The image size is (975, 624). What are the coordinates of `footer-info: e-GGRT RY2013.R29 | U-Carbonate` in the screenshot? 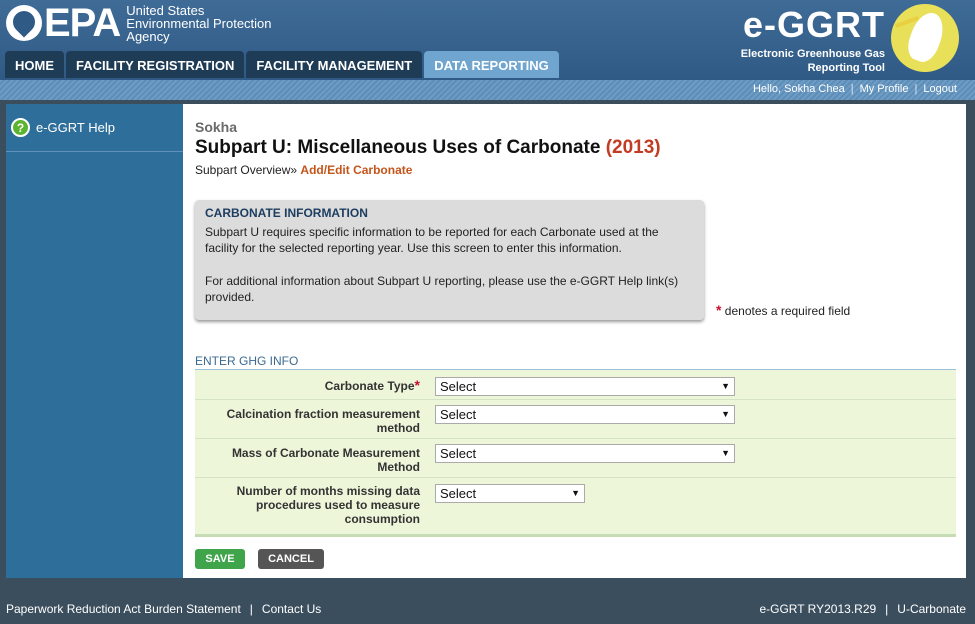 It's located at (862, 609).